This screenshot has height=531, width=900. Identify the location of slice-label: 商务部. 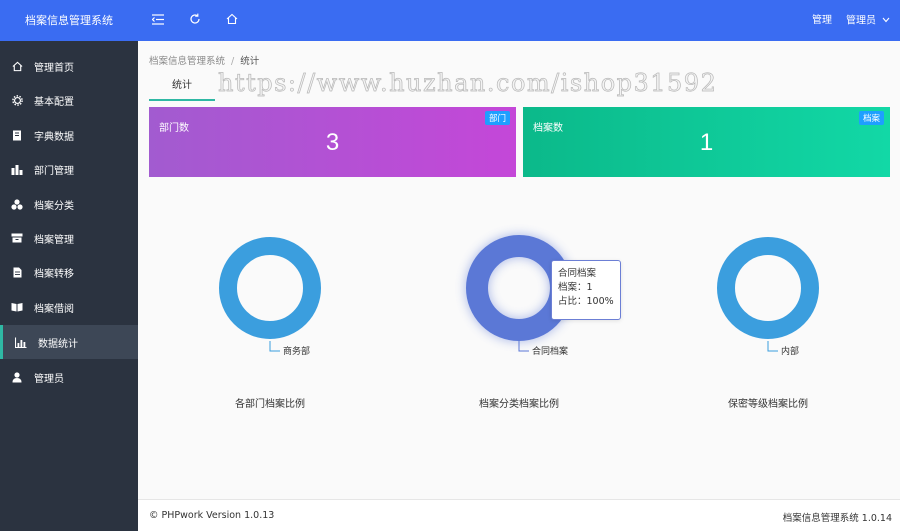
(296, 351).